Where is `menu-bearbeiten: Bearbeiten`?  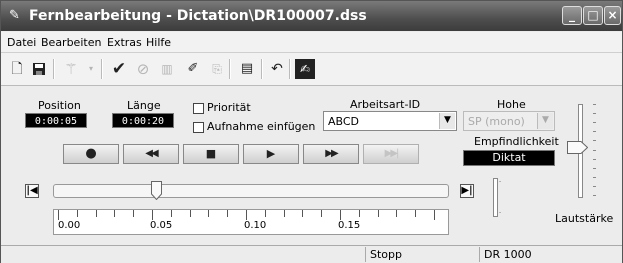 menu-bearbeiten: Bearbeiten is located at coordinates (71, 42).